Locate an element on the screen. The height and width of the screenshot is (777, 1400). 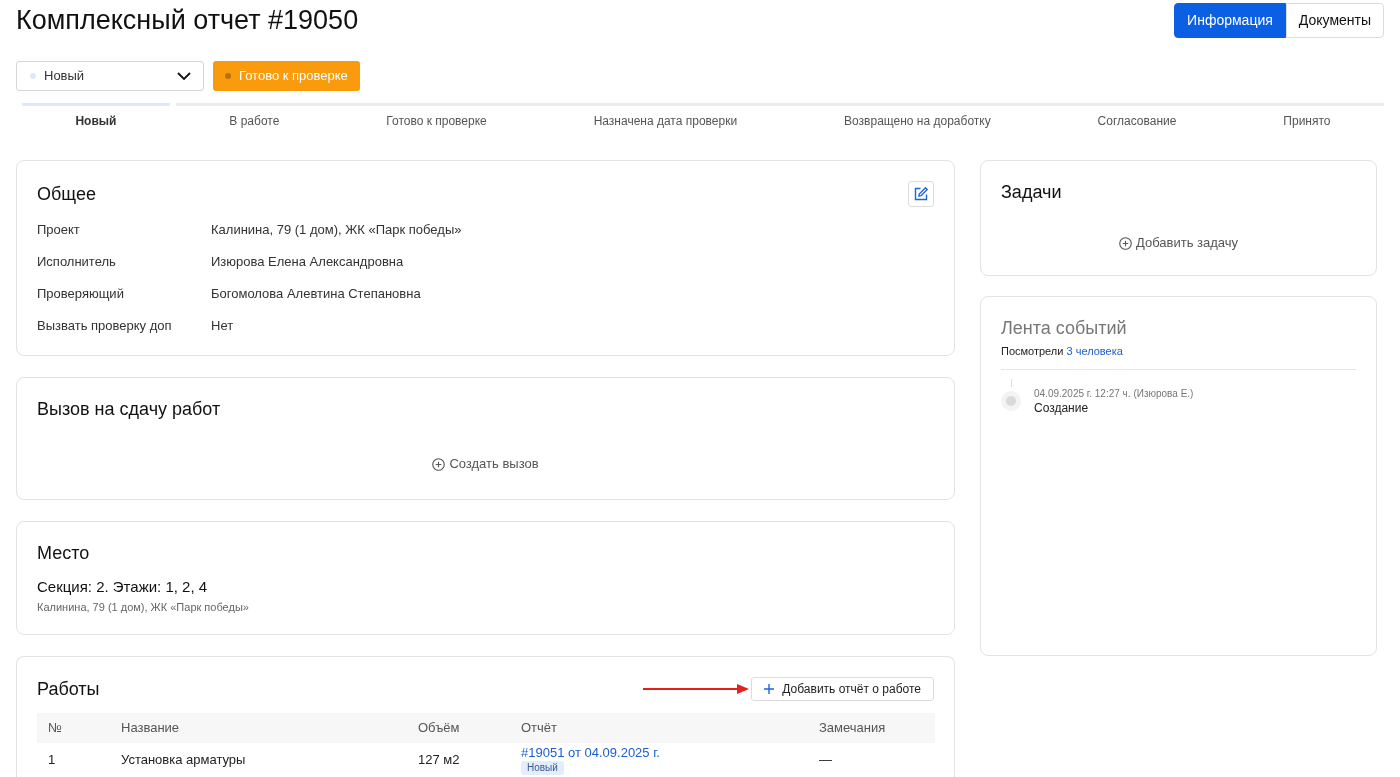
add-report-button: Добавить отчёт о работе is located at coordinates (842, 689).